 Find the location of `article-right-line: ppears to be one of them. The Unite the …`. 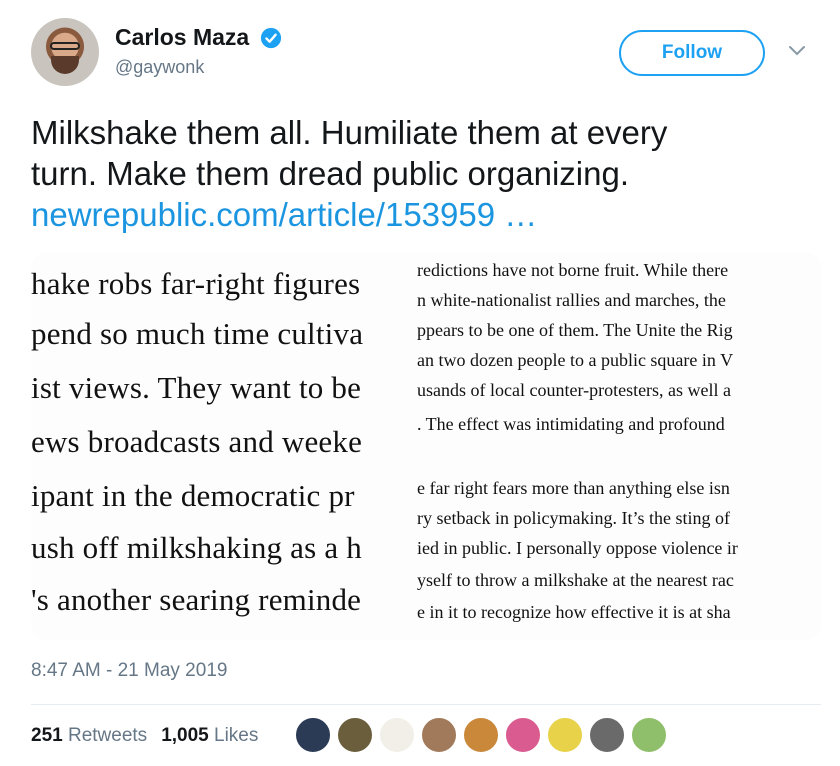

article-right-line: ppears to be one of them. The Unite the … is located at coordinates (575, 330).